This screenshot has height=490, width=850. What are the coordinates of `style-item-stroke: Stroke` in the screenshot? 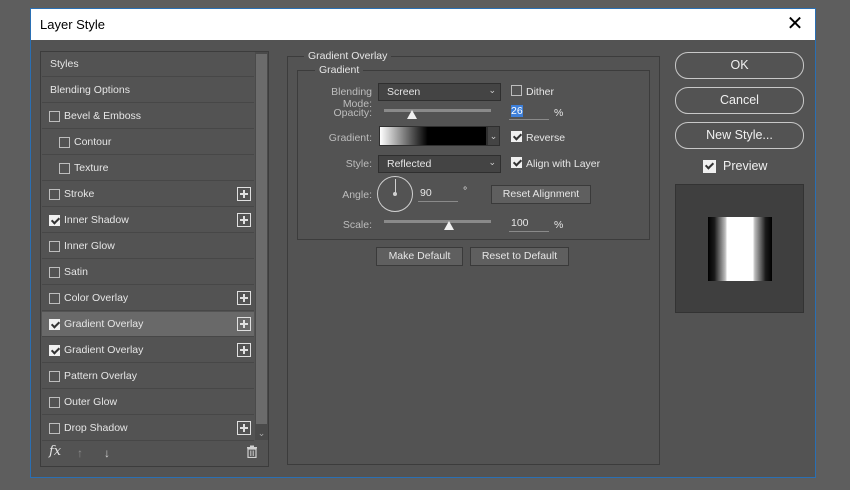 It's located at (148, 194).